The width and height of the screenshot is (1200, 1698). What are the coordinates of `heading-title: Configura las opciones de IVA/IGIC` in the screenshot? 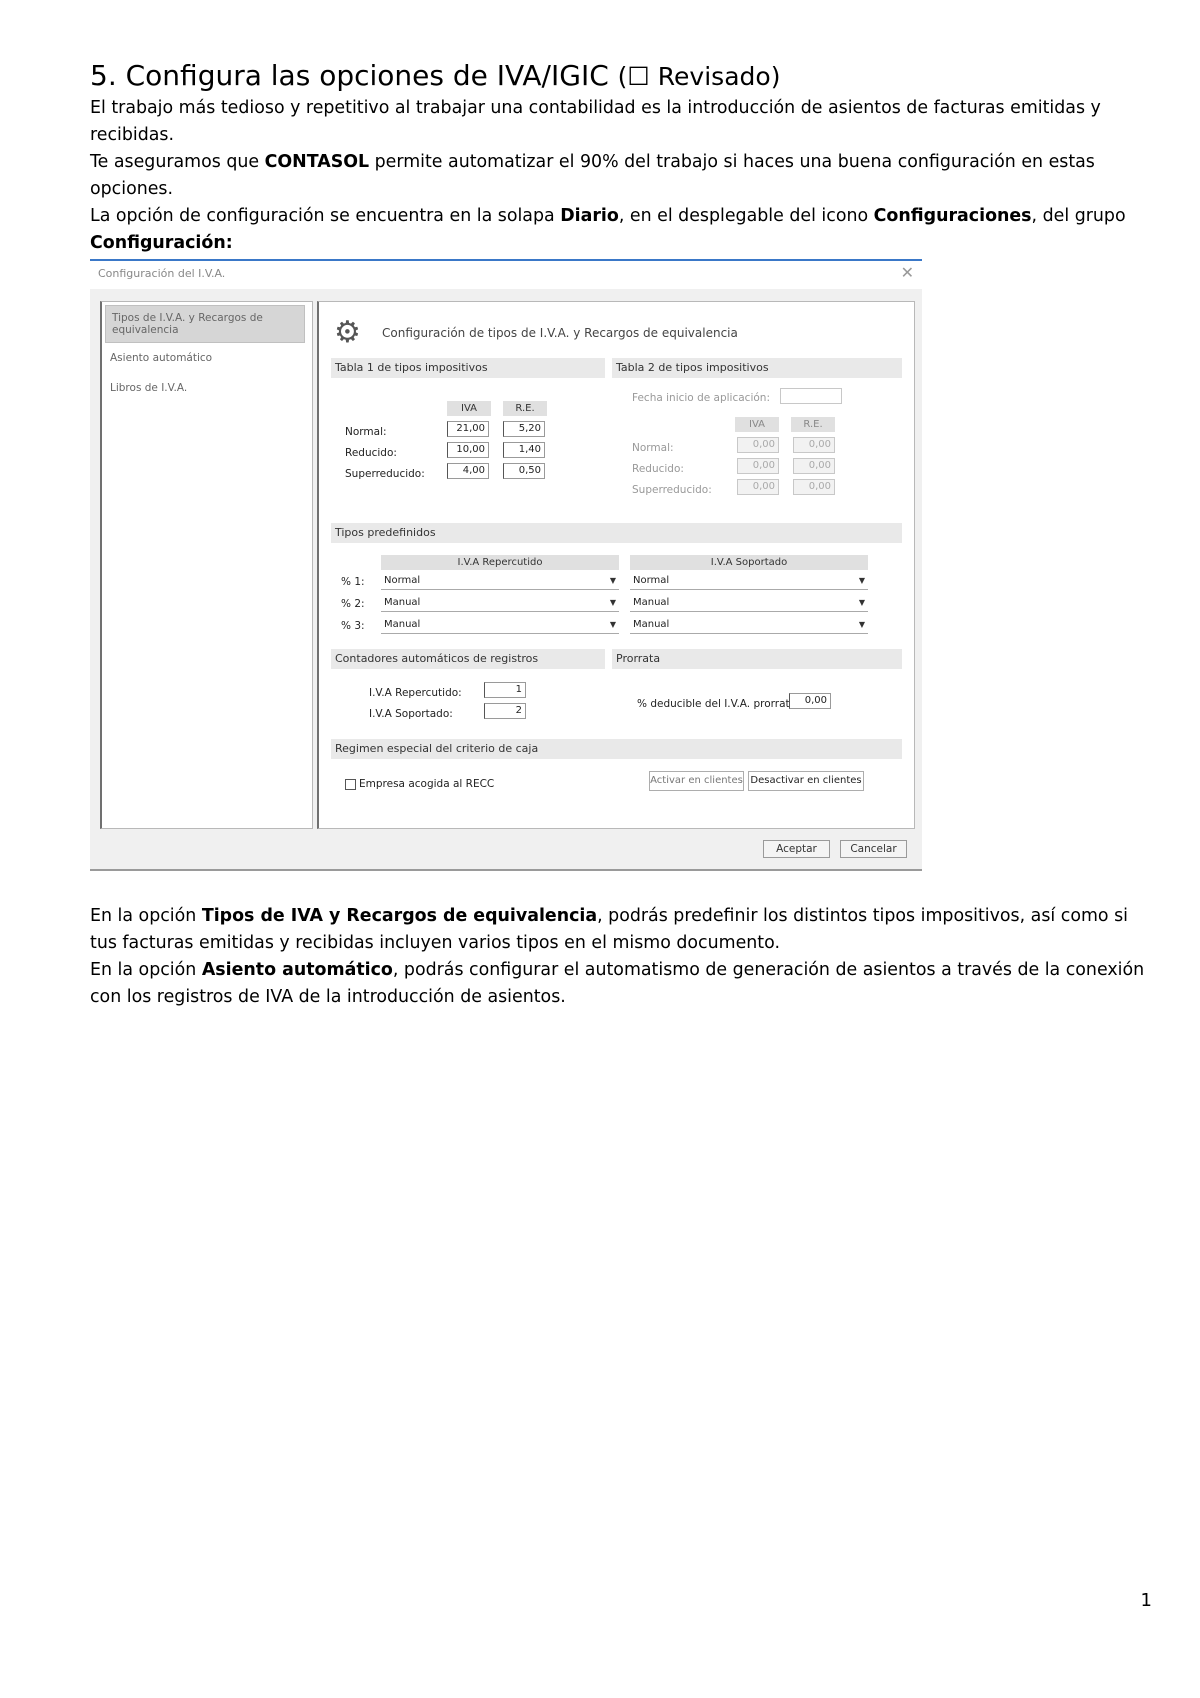 It's located at (367, 75).